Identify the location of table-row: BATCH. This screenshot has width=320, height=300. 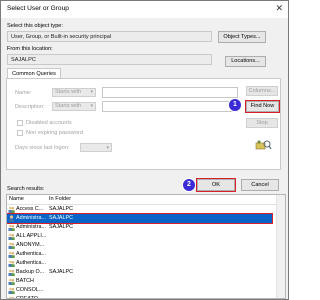
(139, 281).